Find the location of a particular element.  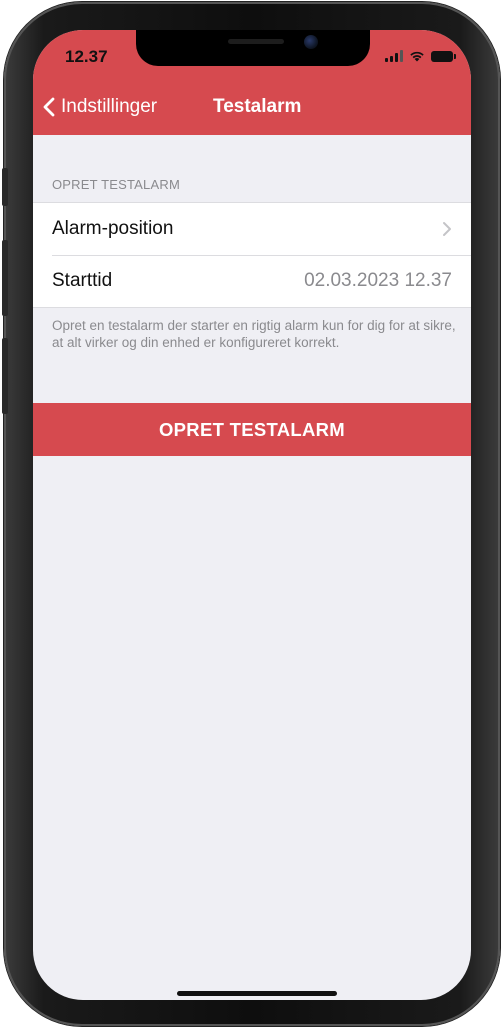

start-time-label: Starttid is located at coordinates (82, 280).